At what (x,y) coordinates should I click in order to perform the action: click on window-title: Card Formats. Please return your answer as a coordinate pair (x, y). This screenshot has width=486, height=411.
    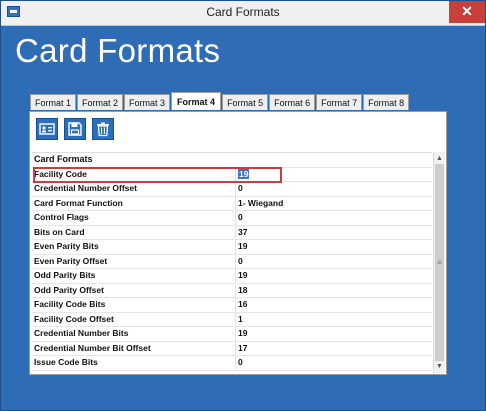
    Looking at the image, I should click on (243, 12).